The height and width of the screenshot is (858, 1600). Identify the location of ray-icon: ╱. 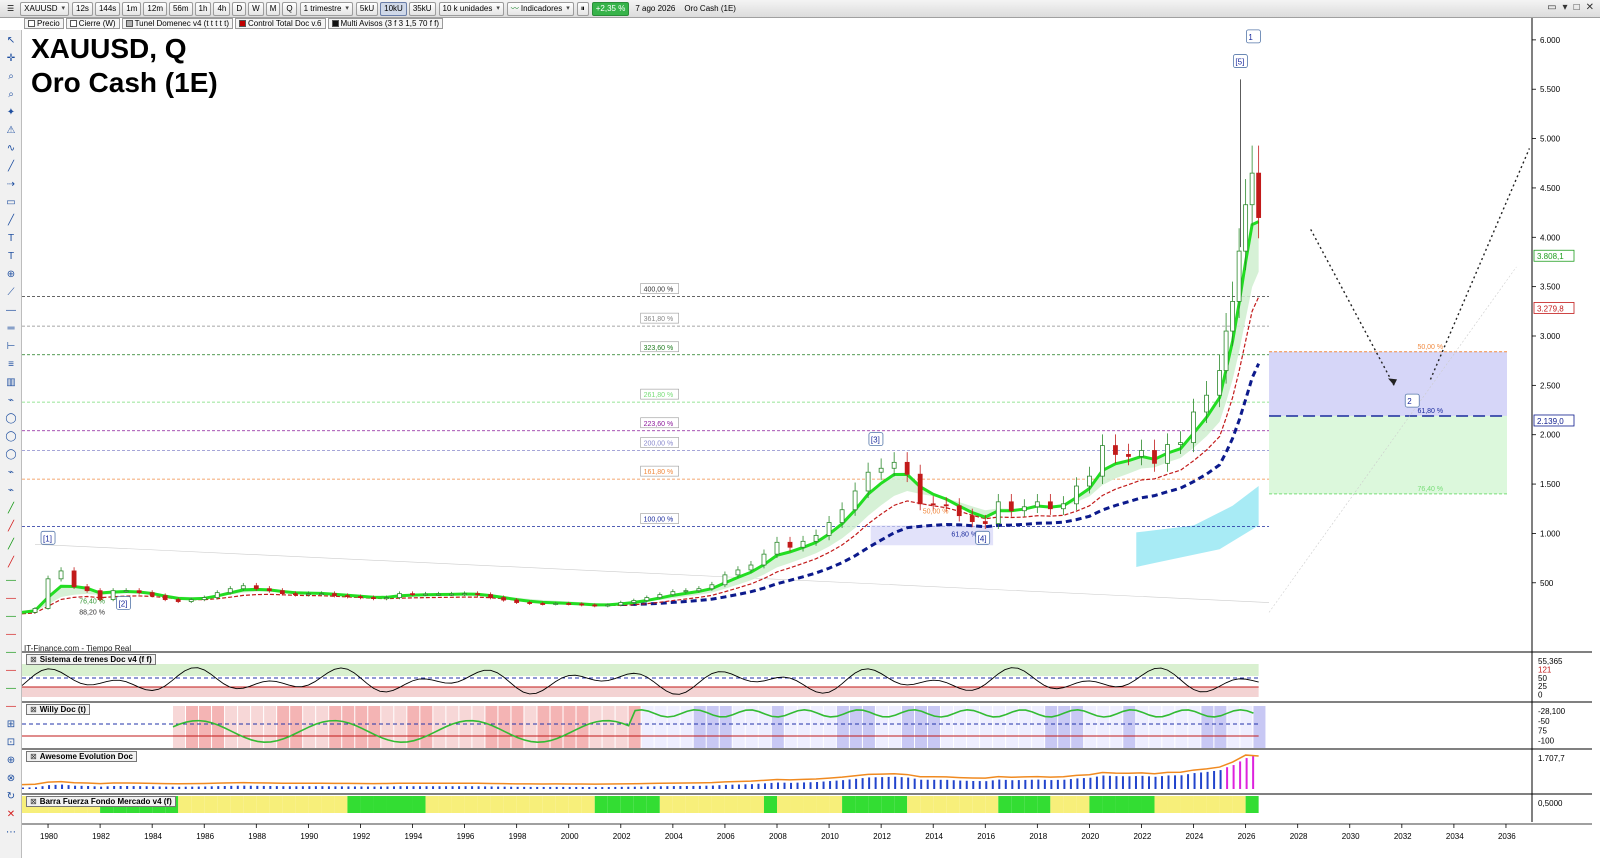
(11, 509).